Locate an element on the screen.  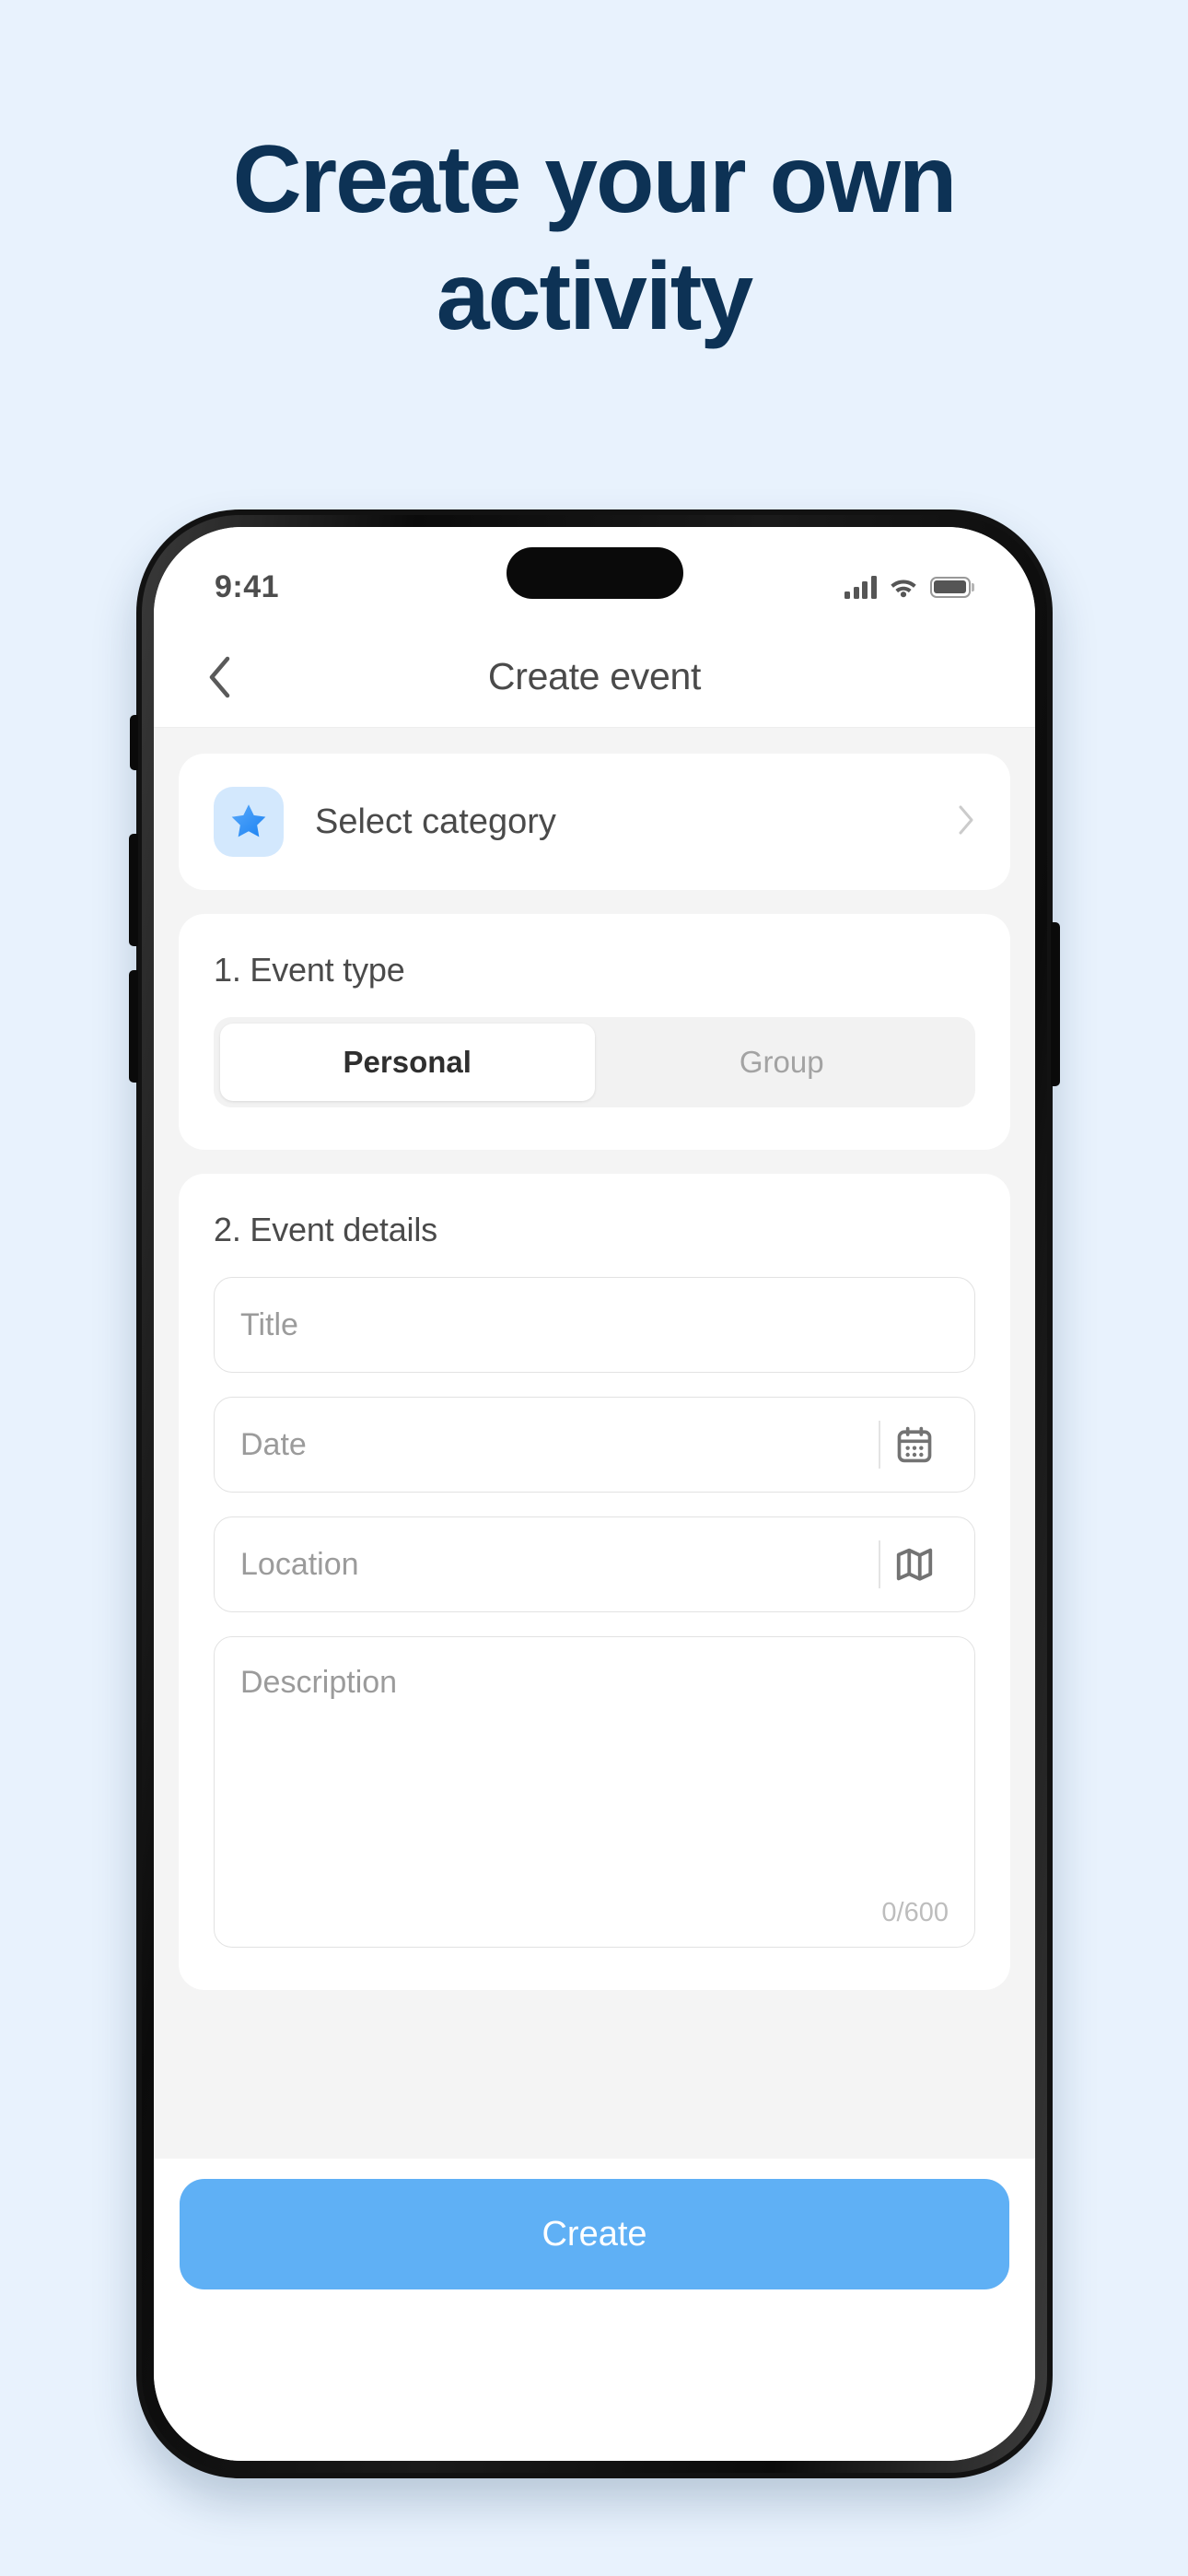
category-icon-container is located at coordinates (249, 822).